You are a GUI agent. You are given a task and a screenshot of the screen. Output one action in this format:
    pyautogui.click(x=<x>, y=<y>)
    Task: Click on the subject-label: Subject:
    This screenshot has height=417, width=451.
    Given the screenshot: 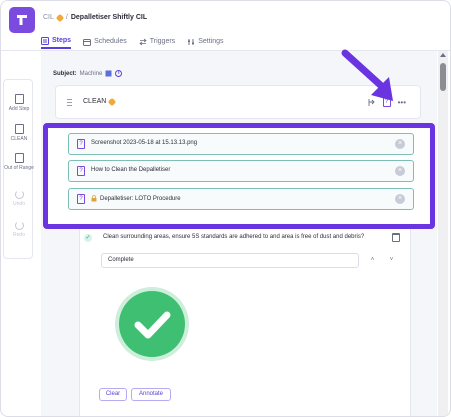 What is the action you would take?
    pyautogui.click(x=65, y=73)
    